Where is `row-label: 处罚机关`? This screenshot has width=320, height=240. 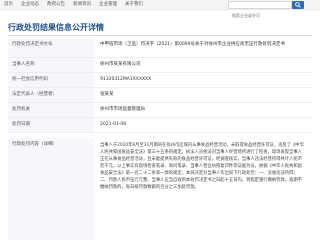
row-label: 处罚机关 is located at coordinates (51, 110).